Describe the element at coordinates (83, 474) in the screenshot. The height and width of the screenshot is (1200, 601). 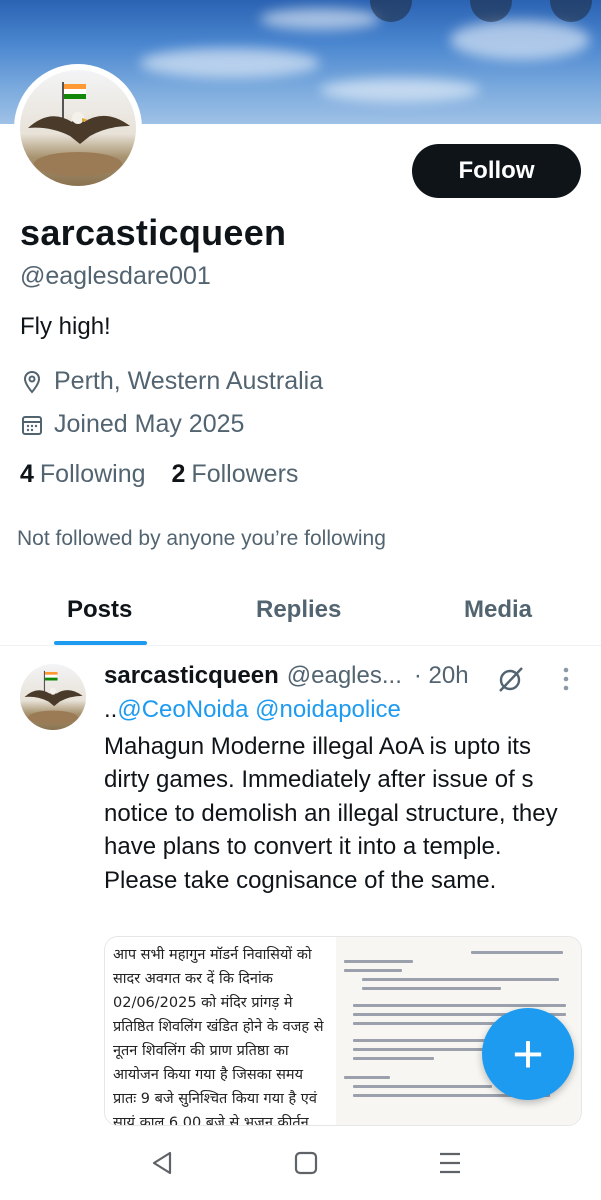
I see `following-link: 4 Following` at that location.